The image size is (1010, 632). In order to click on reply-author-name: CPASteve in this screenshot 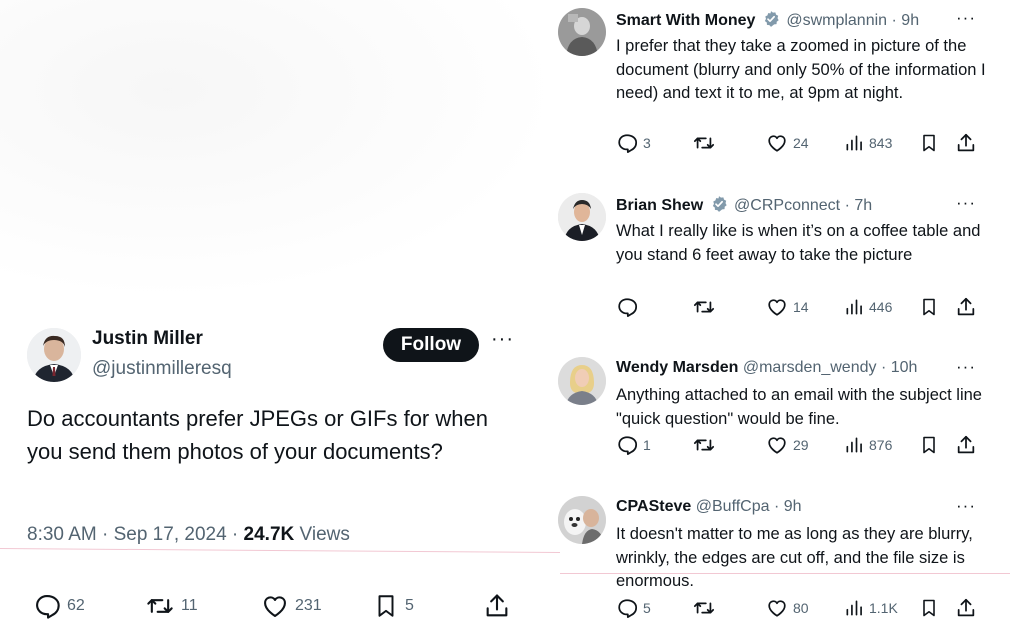, I will do `click(653, 506)`.